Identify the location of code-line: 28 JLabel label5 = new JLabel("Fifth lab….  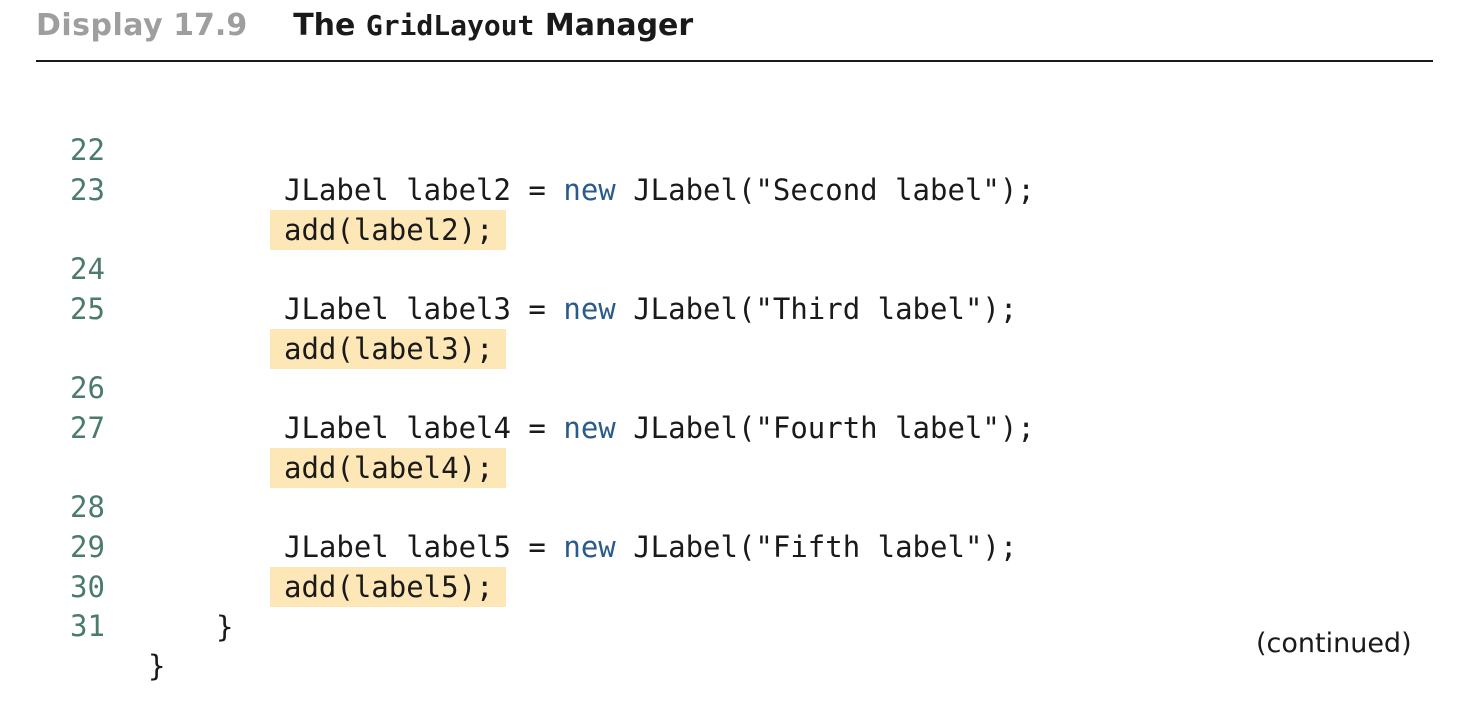
(508, 505).